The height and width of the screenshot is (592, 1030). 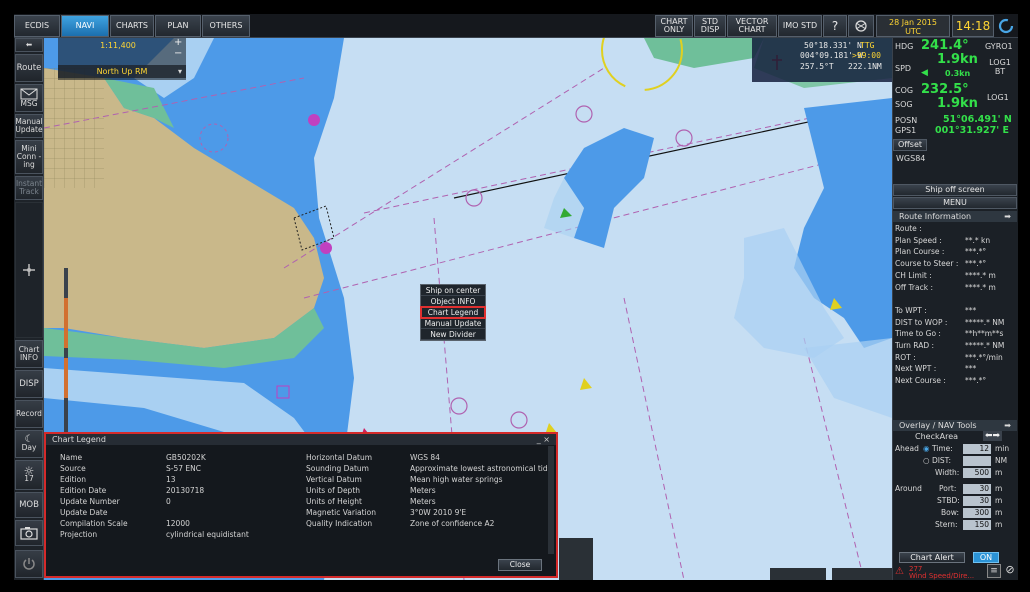 I want to click on legend-key: Name, so click(x=71, y=457).